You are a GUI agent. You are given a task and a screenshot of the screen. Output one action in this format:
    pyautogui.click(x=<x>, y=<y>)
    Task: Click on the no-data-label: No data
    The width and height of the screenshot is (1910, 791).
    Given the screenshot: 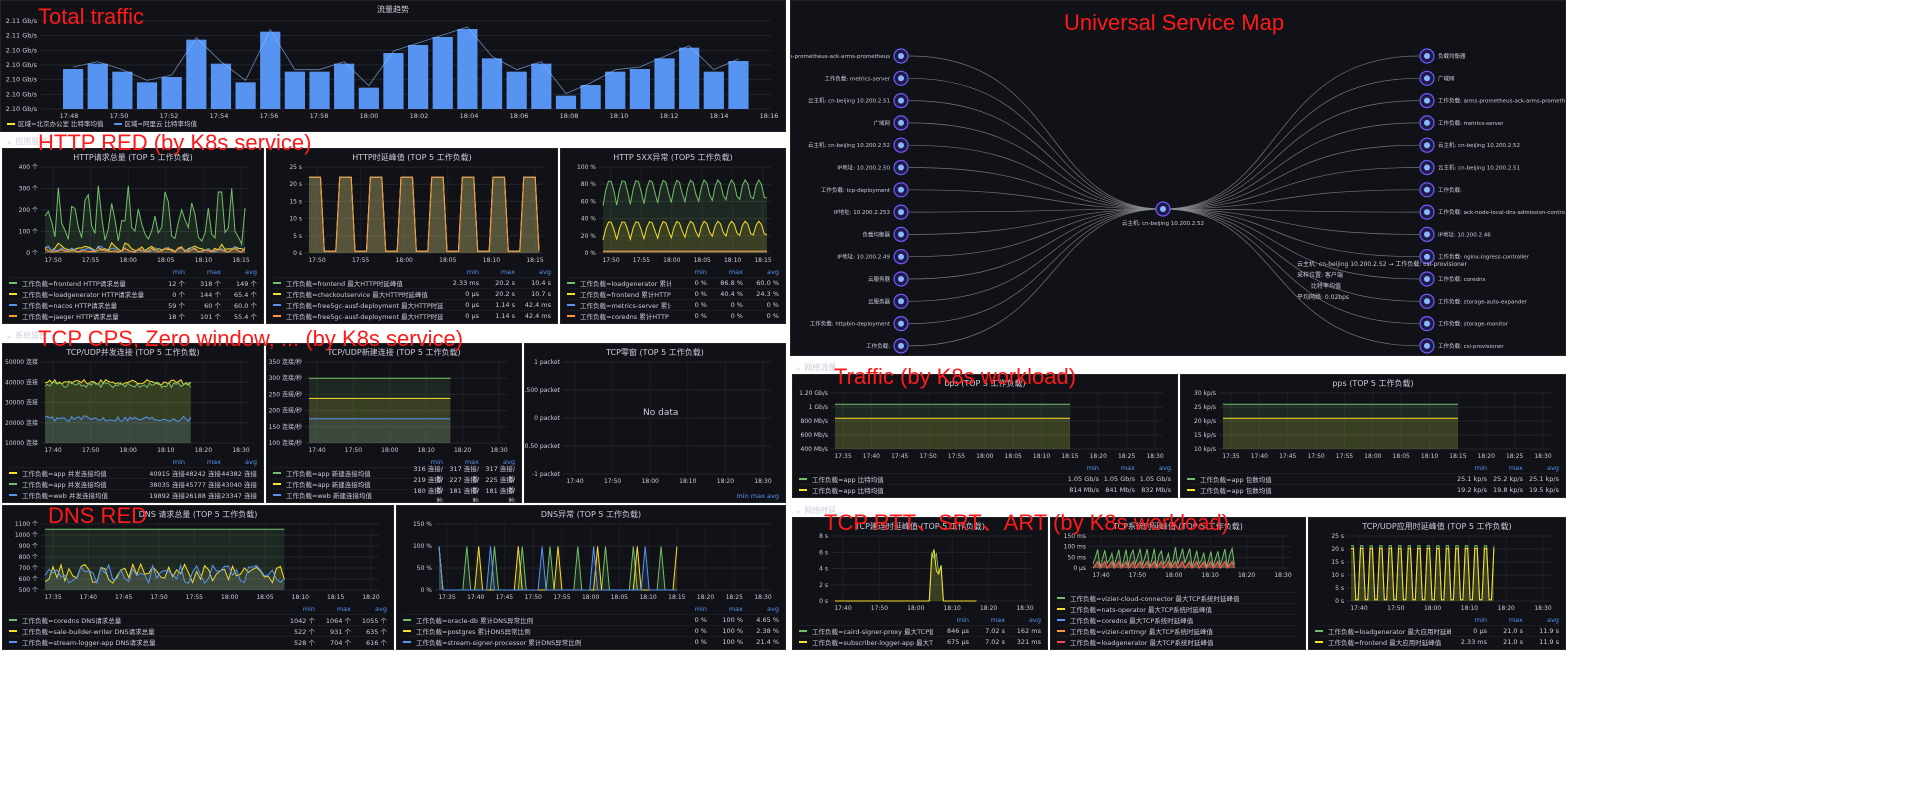 What is the action you would take?
    pyautogui.click(x=661, y=413)
    